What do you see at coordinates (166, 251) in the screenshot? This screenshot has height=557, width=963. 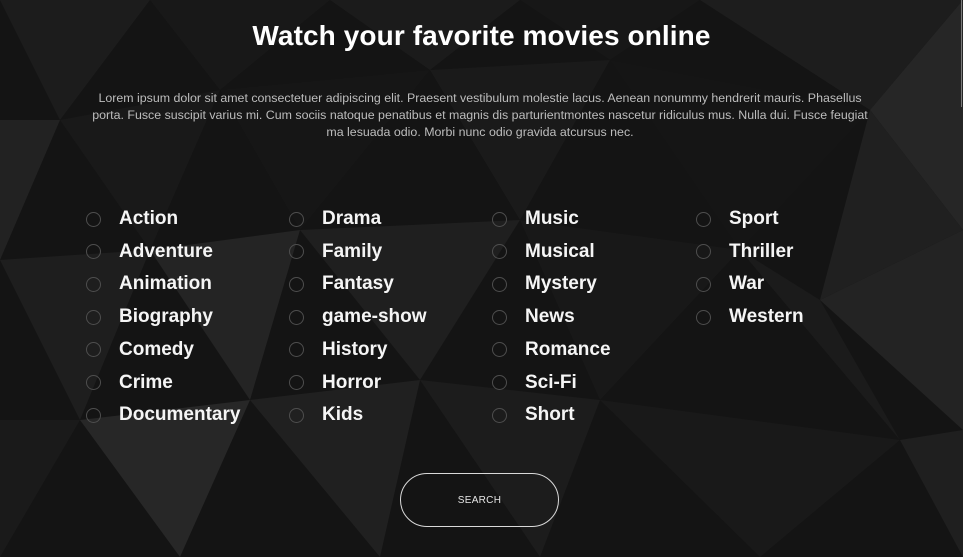 I see `genre-label: Adventure` at bounding box center [166, 251].